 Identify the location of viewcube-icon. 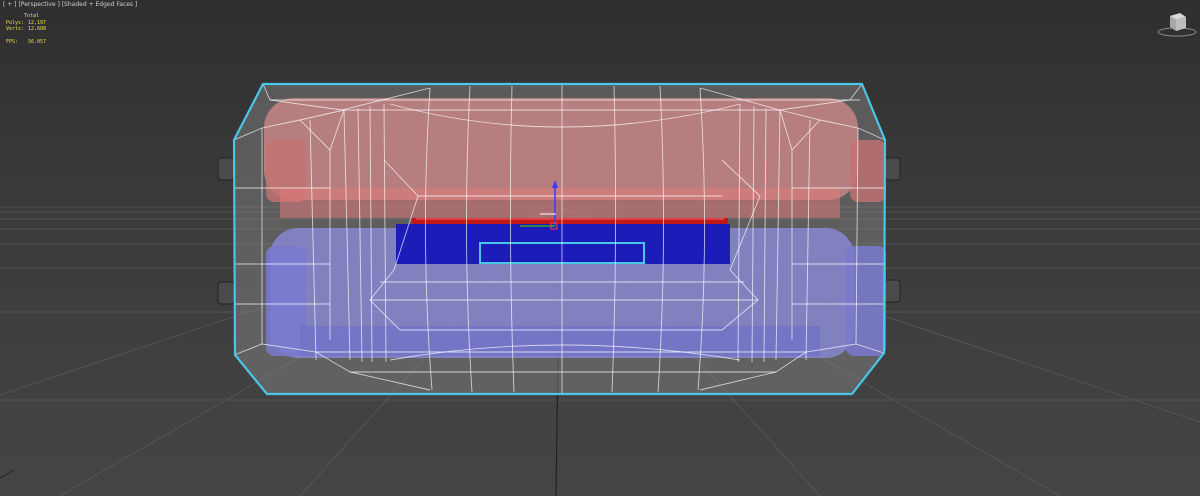
(1177, 24).